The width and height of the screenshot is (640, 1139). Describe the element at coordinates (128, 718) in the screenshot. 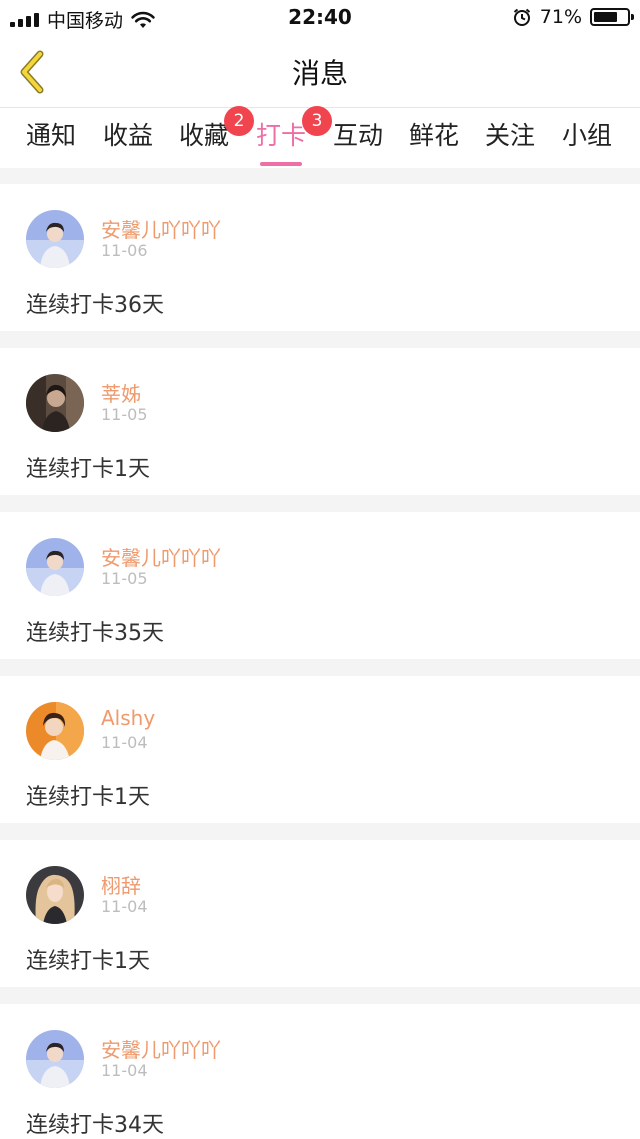

I see `username: Alshy` at that location.